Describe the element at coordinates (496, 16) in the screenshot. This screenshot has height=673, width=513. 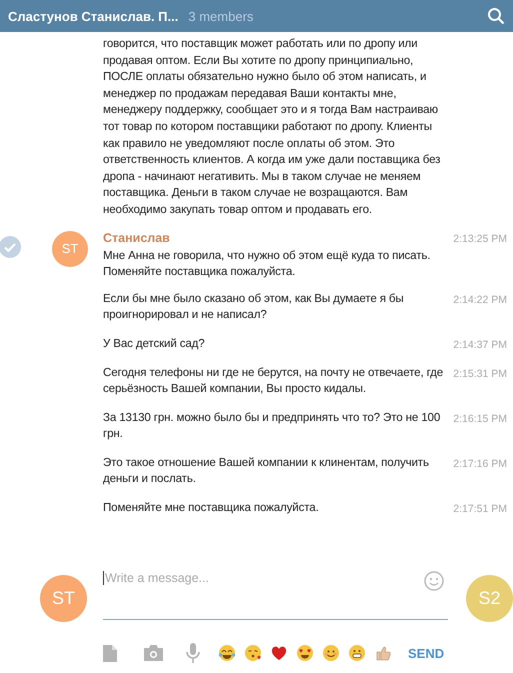
I see `search-icon` at that location.